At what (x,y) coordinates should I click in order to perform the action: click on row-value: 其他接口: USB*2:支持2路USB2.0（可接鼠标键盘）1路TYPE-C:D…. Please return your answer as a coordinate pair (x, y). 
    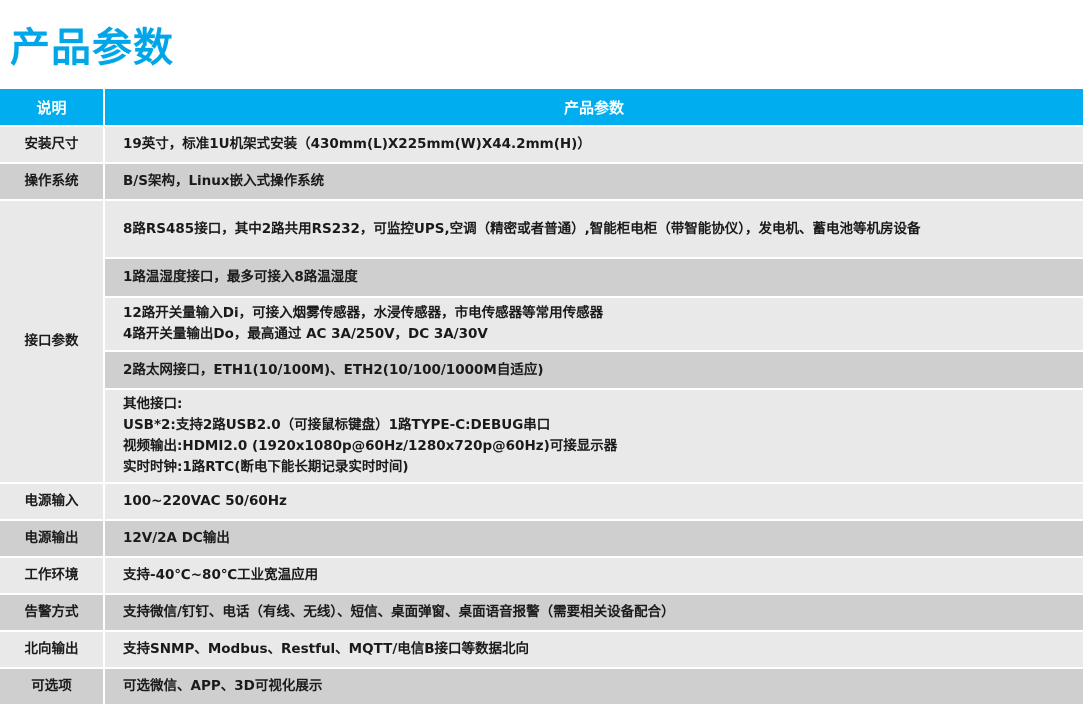
    Looking at the image, I should click on (594, 436).